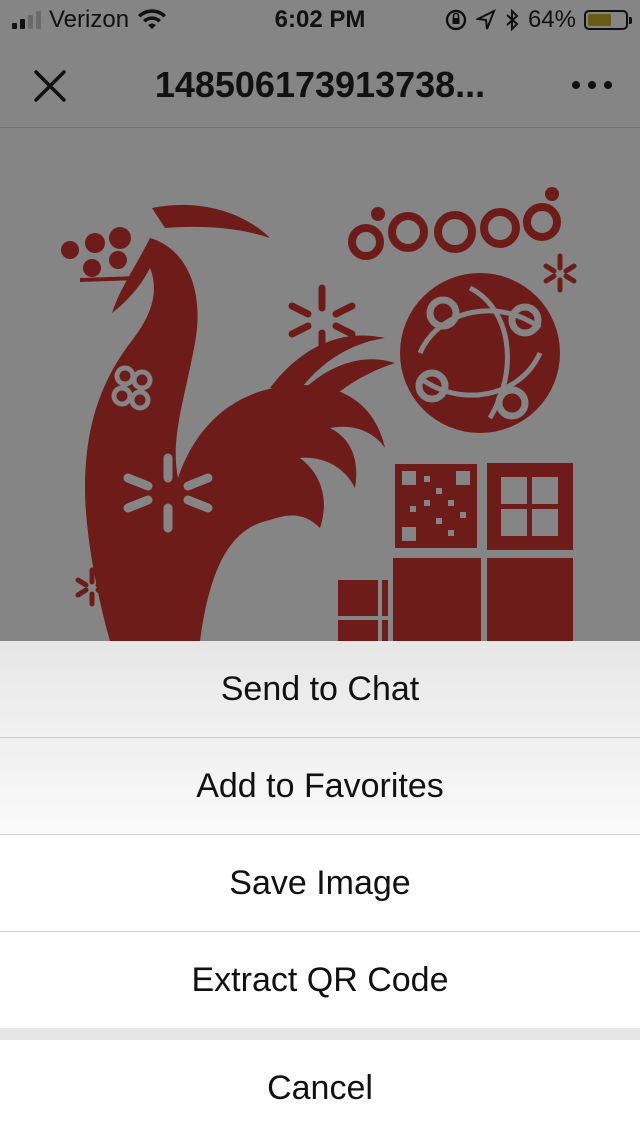  Describe the element at coordinates (211, 221) in the screenshot. I see `comb-shape` at that location.